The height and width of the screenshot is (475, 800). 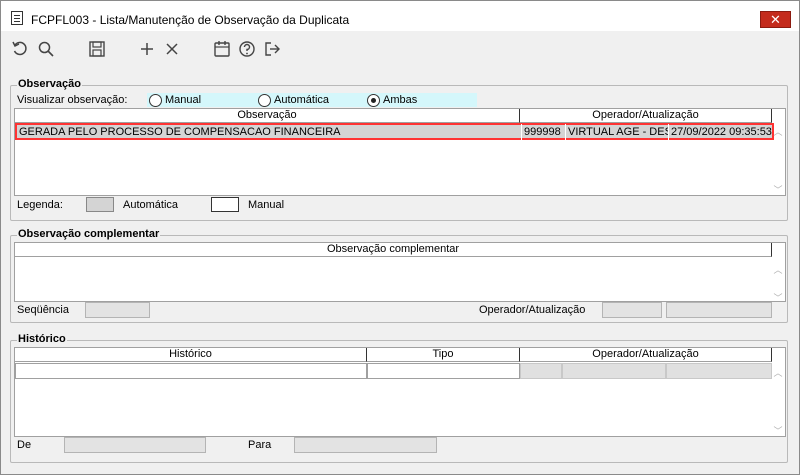 What do you see at coordinates (719, 310) in the screenshot?
I see `operador-data-field` at bounding box center [719, 310].